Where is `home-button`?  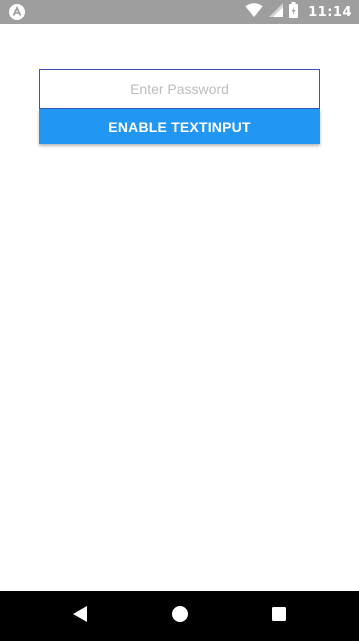
home-button is located at coordinates (180, 616).